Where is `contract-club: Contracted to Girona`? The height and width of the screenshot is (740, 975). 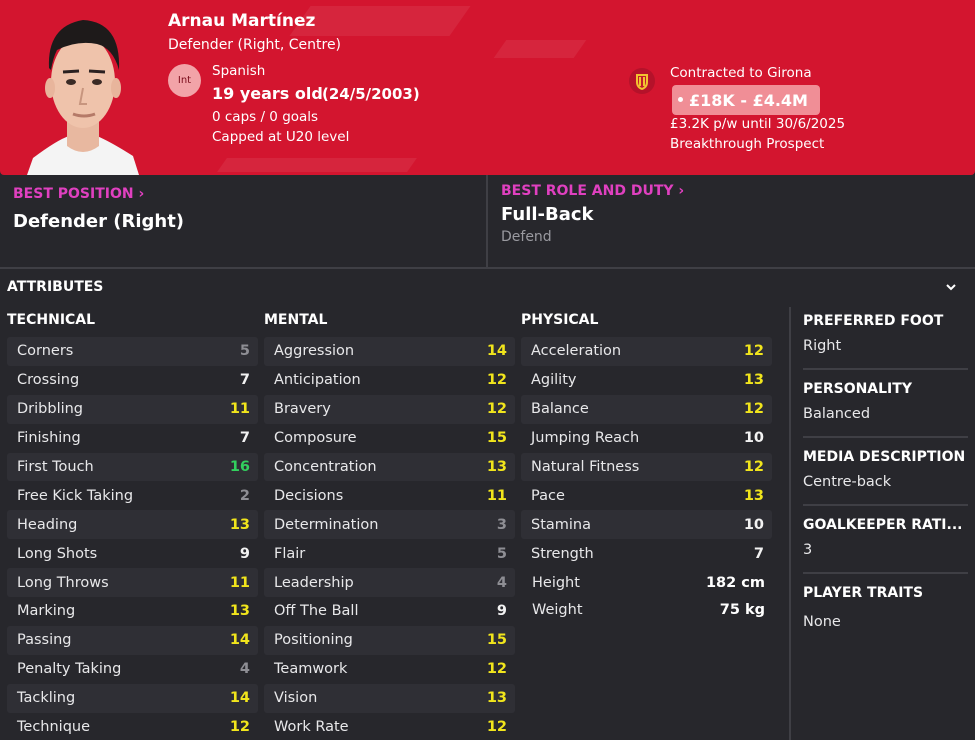
contract-club: Contracted to Girona is located at coordinates (741, 73).